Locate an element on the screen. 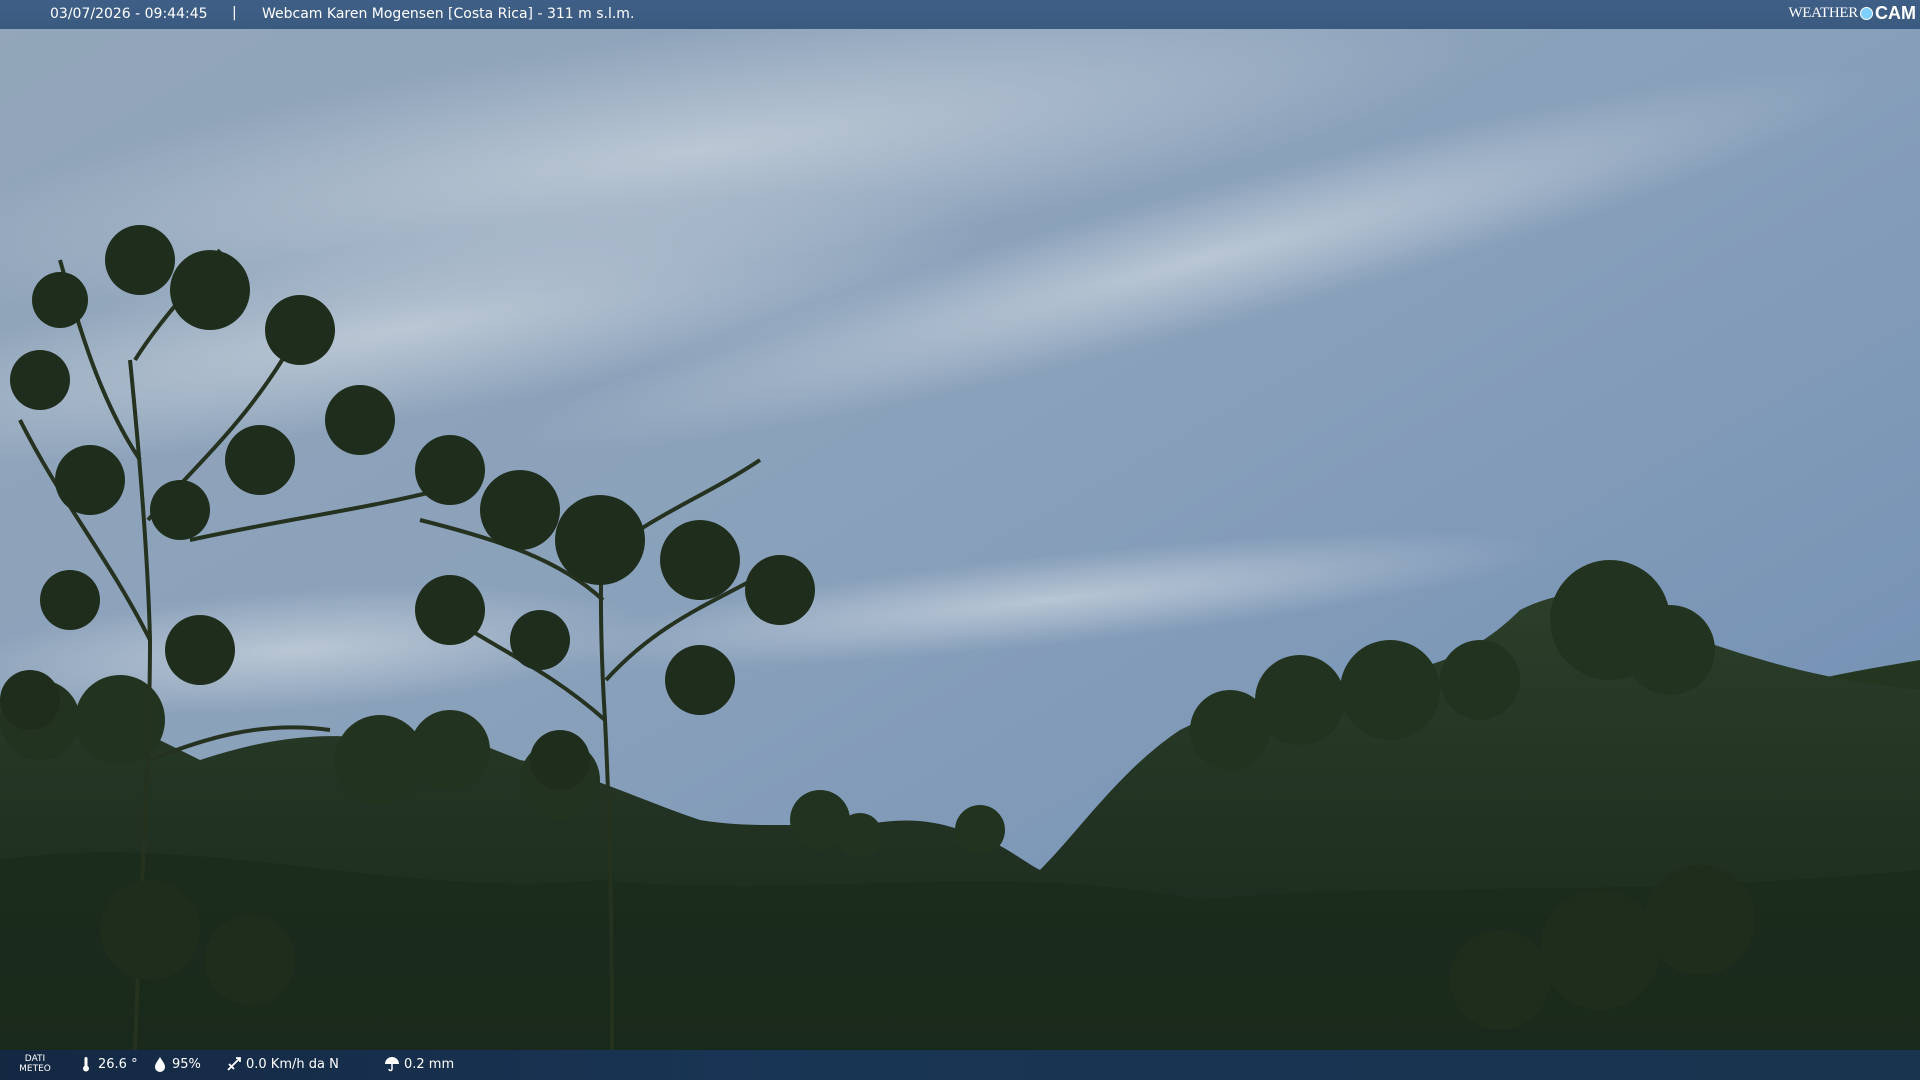 The width and height of the screenshot is (1920, 1080). timestamp: 03/07/2026 - 09:44:45 is located at coordinates (129, 14).